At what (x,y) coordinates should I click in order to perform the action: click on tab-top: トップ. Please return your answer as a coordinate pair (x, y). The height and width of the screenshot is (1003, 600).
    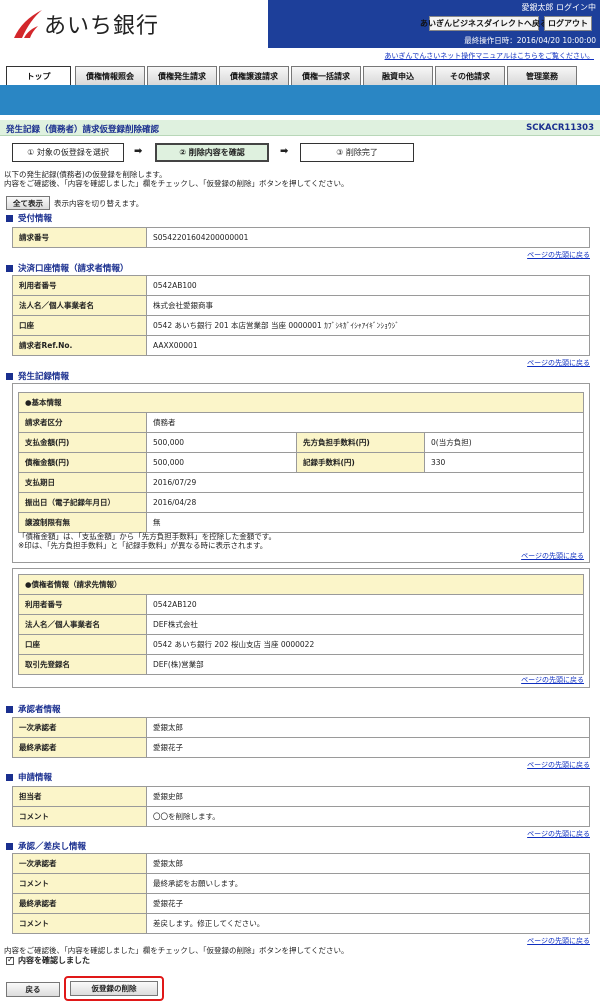
    Looking at the image, I should click on (38, 75).